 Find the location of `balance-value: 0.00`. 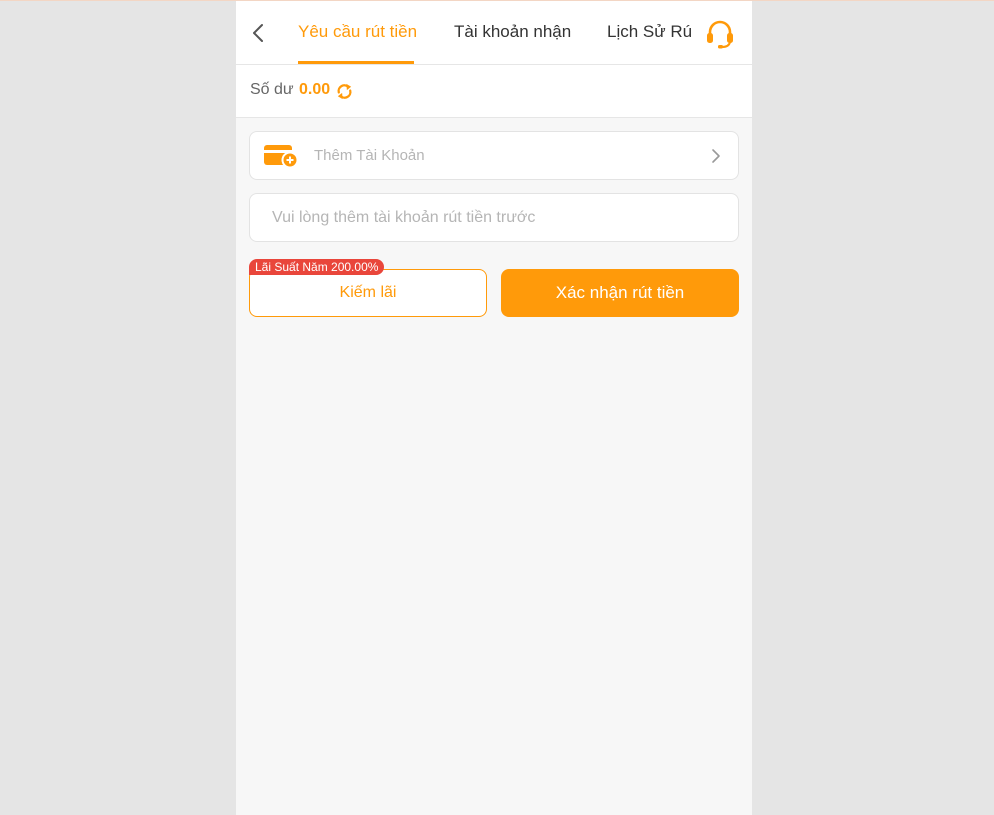

balance-value: 0.00 is located at coordinates (315, 89).